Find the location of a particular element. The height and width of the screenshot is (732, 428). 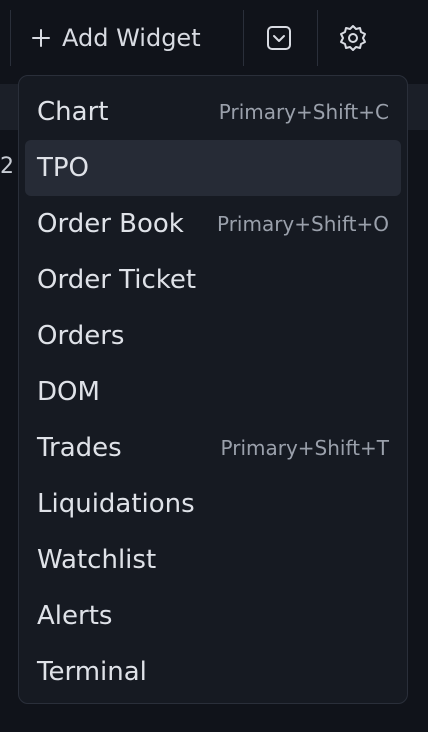

gear-icon is located at coordinates (353, 38).